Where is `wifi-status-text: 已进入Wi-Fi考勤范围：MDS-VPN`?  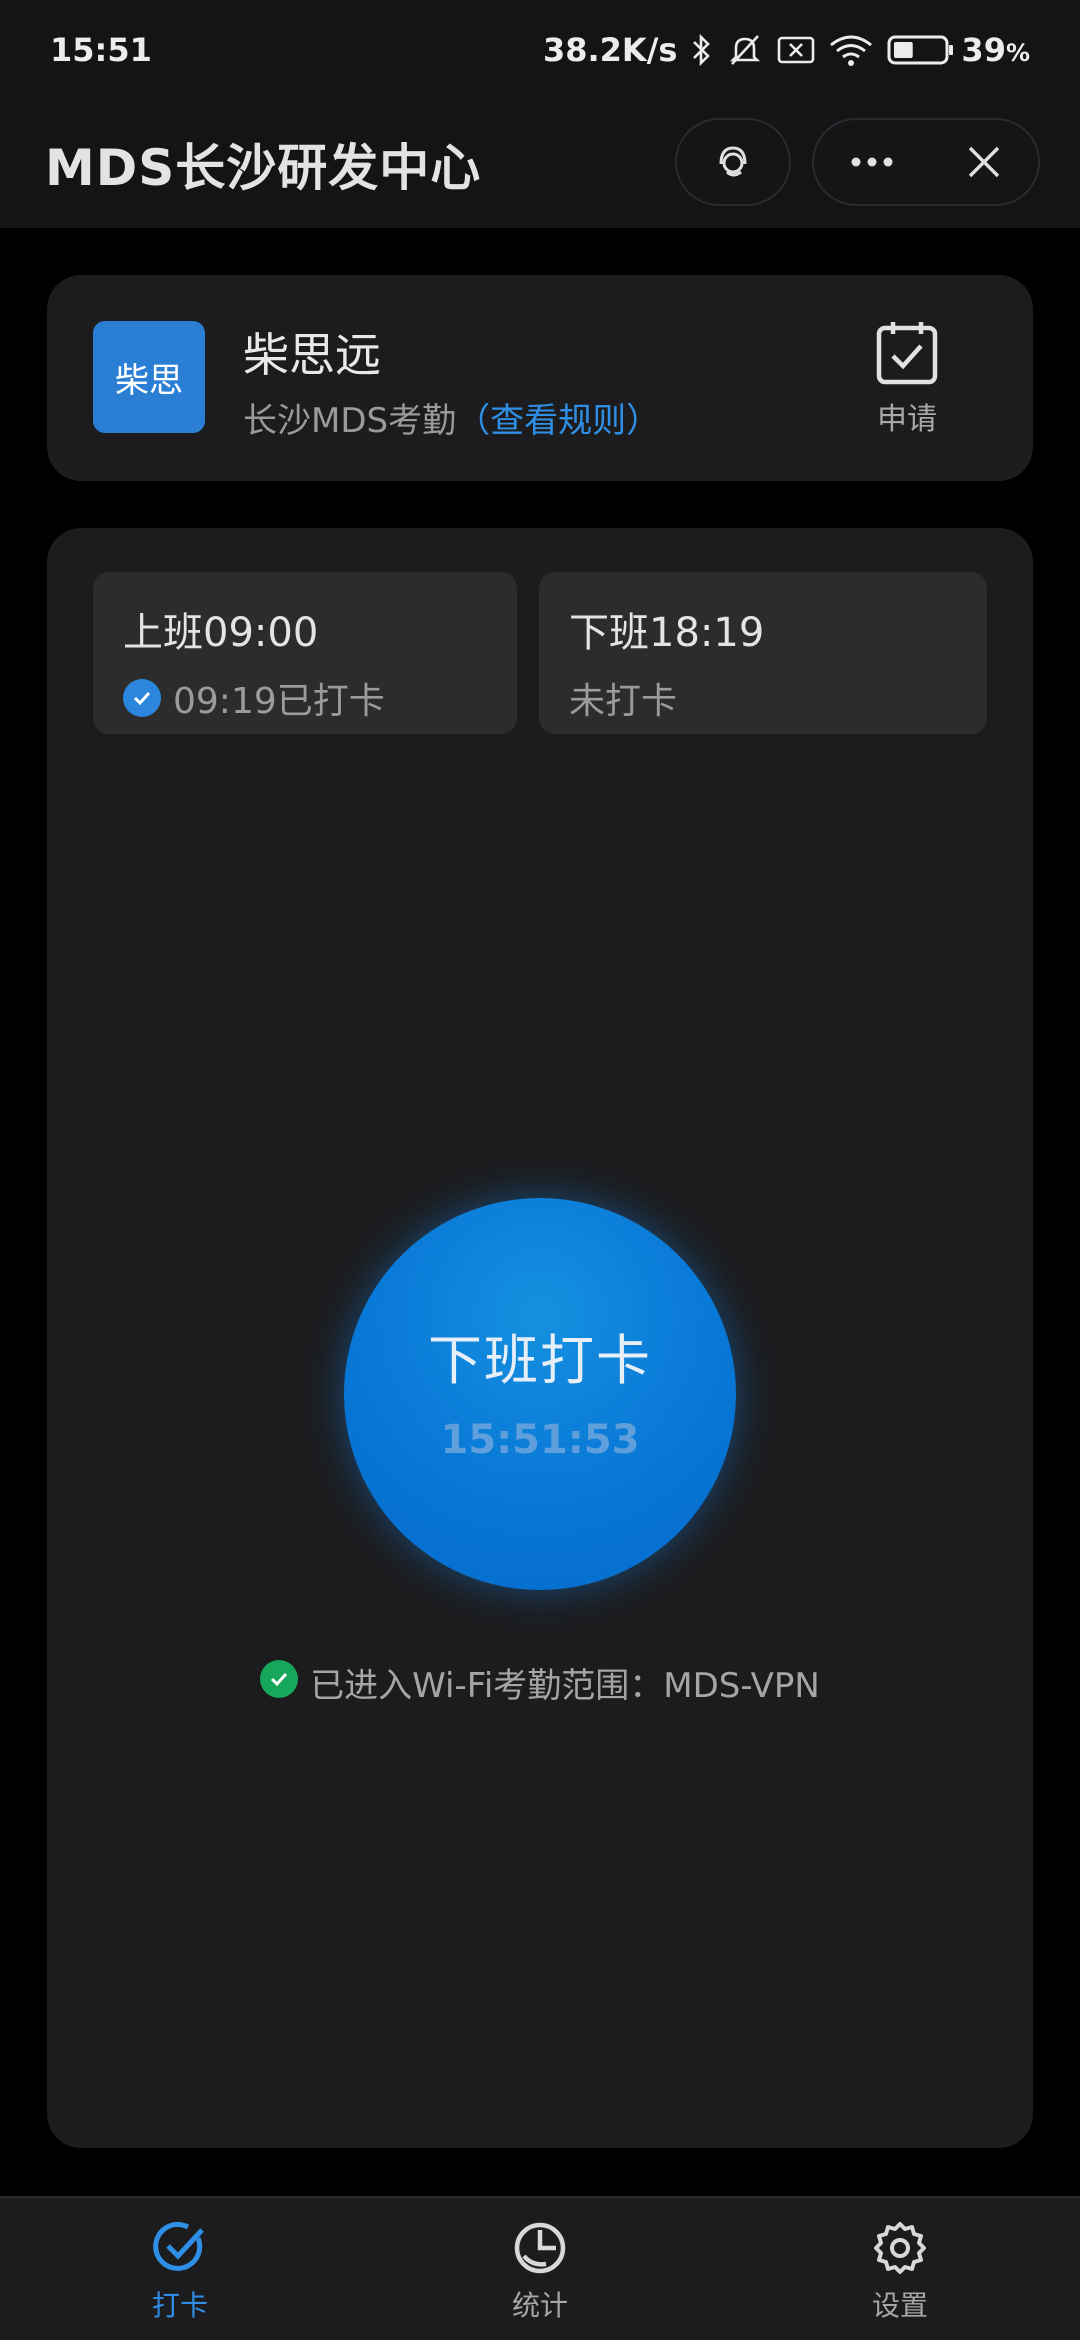 wifi-status-text: 已进入Wi-Fi考勤范围：MDS-VPN is located at coordinates (565, 1686).